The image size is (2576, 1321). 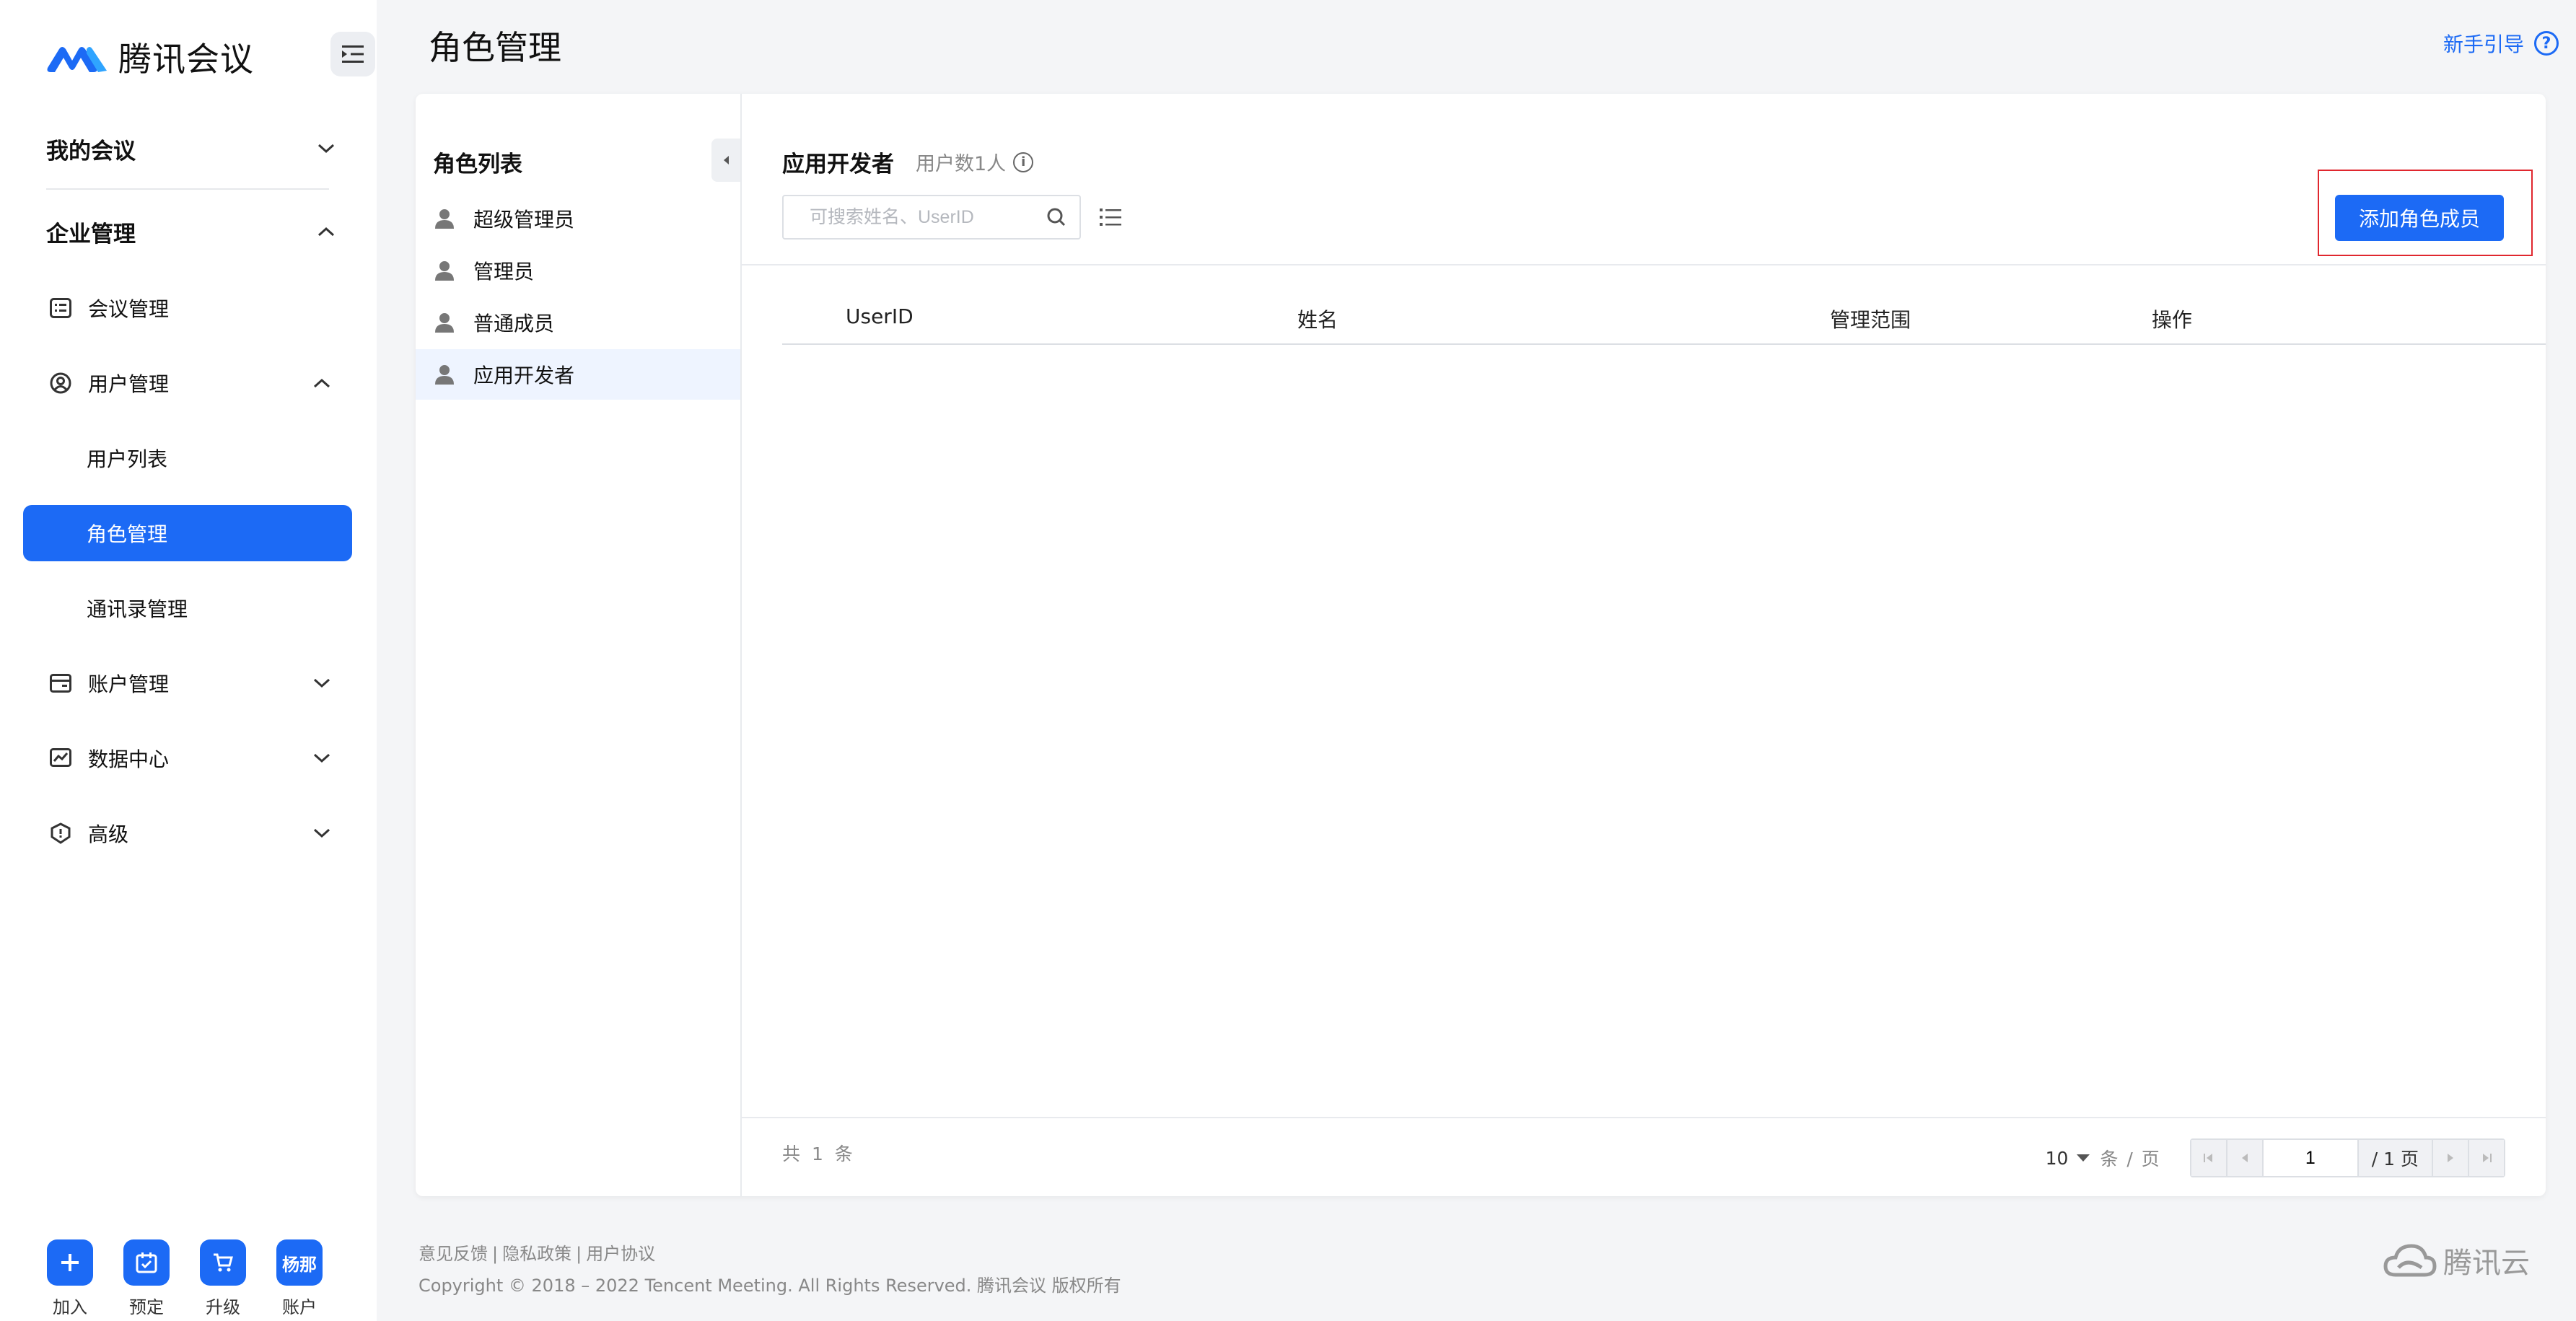 What do you see at coordinates (880, 316) in the screenshot?
I see `column-header-userid: UserID` at bounding box center [880, 316].